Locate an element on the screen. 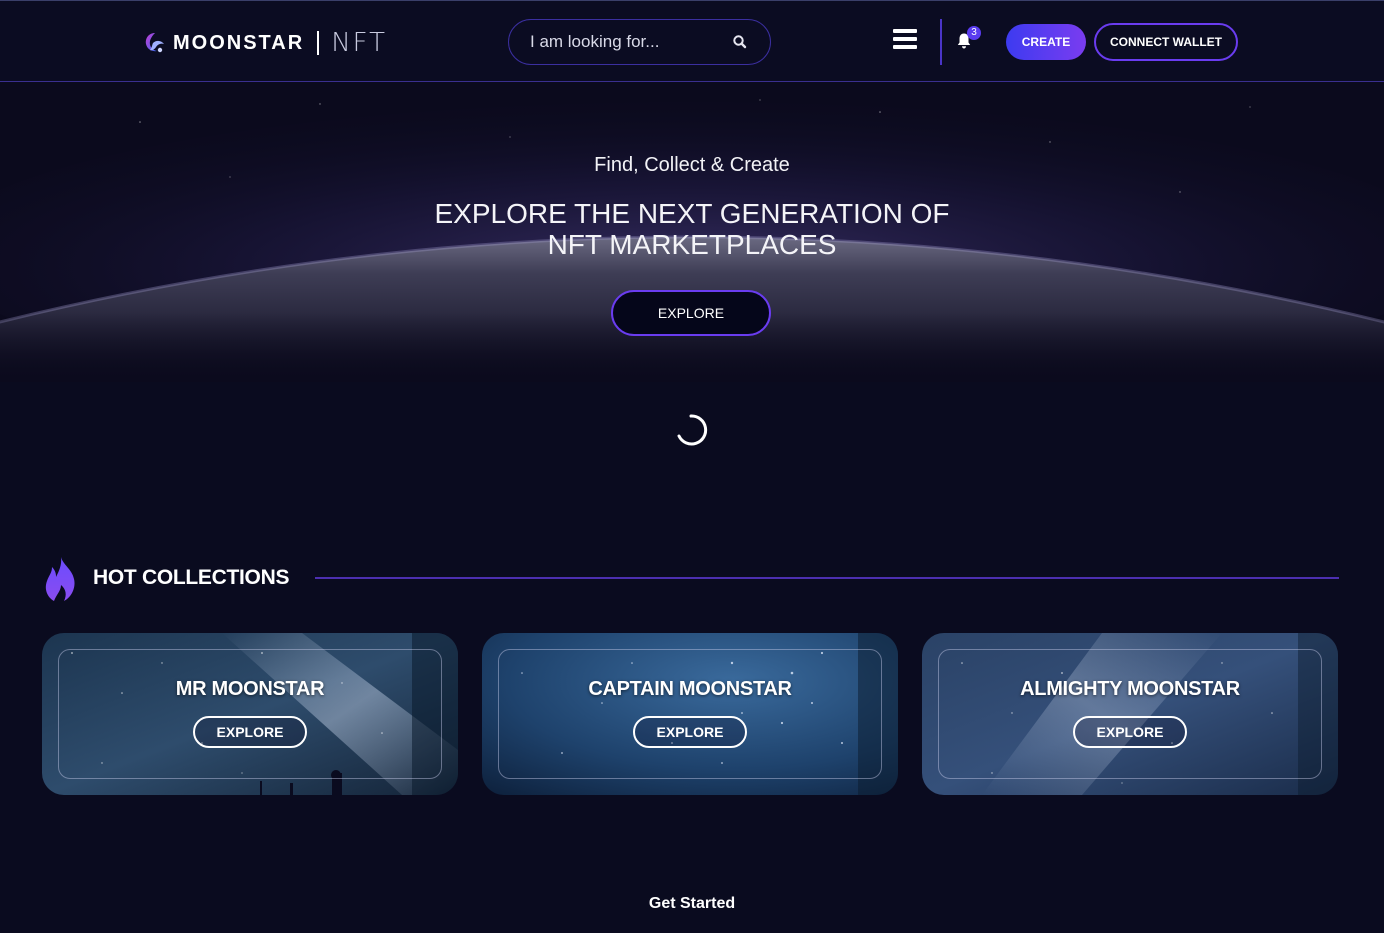  search-box is located at coordinates (639, 42).